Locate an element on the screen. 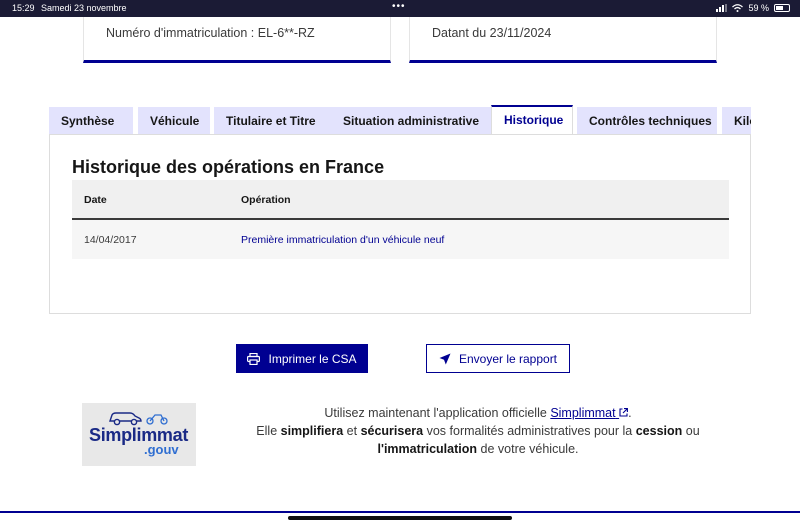 This screenshot has width=800, height=525. status-date: Samedi 23 novembre is located at coordinates (84, 8).